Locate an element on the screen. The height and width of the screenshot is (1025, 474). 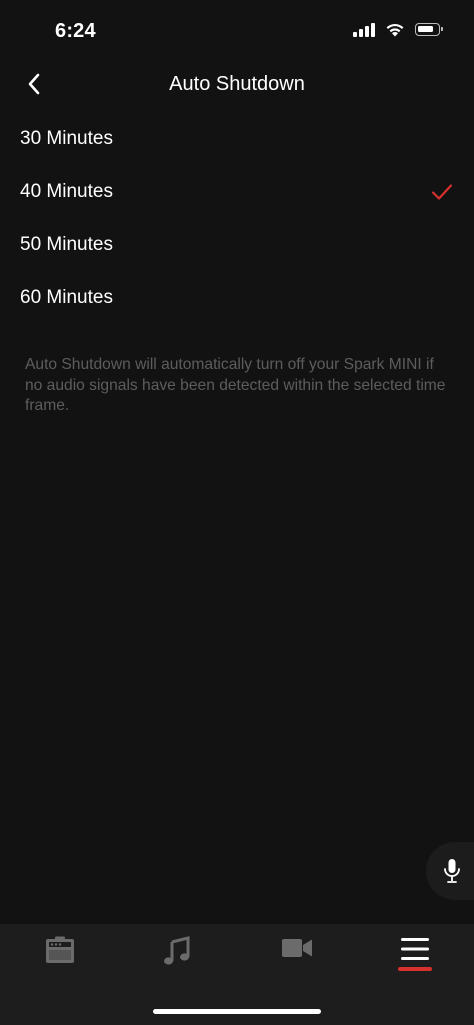
option-60-minutes: 60 Minutes is located at coordinates (237, 297).